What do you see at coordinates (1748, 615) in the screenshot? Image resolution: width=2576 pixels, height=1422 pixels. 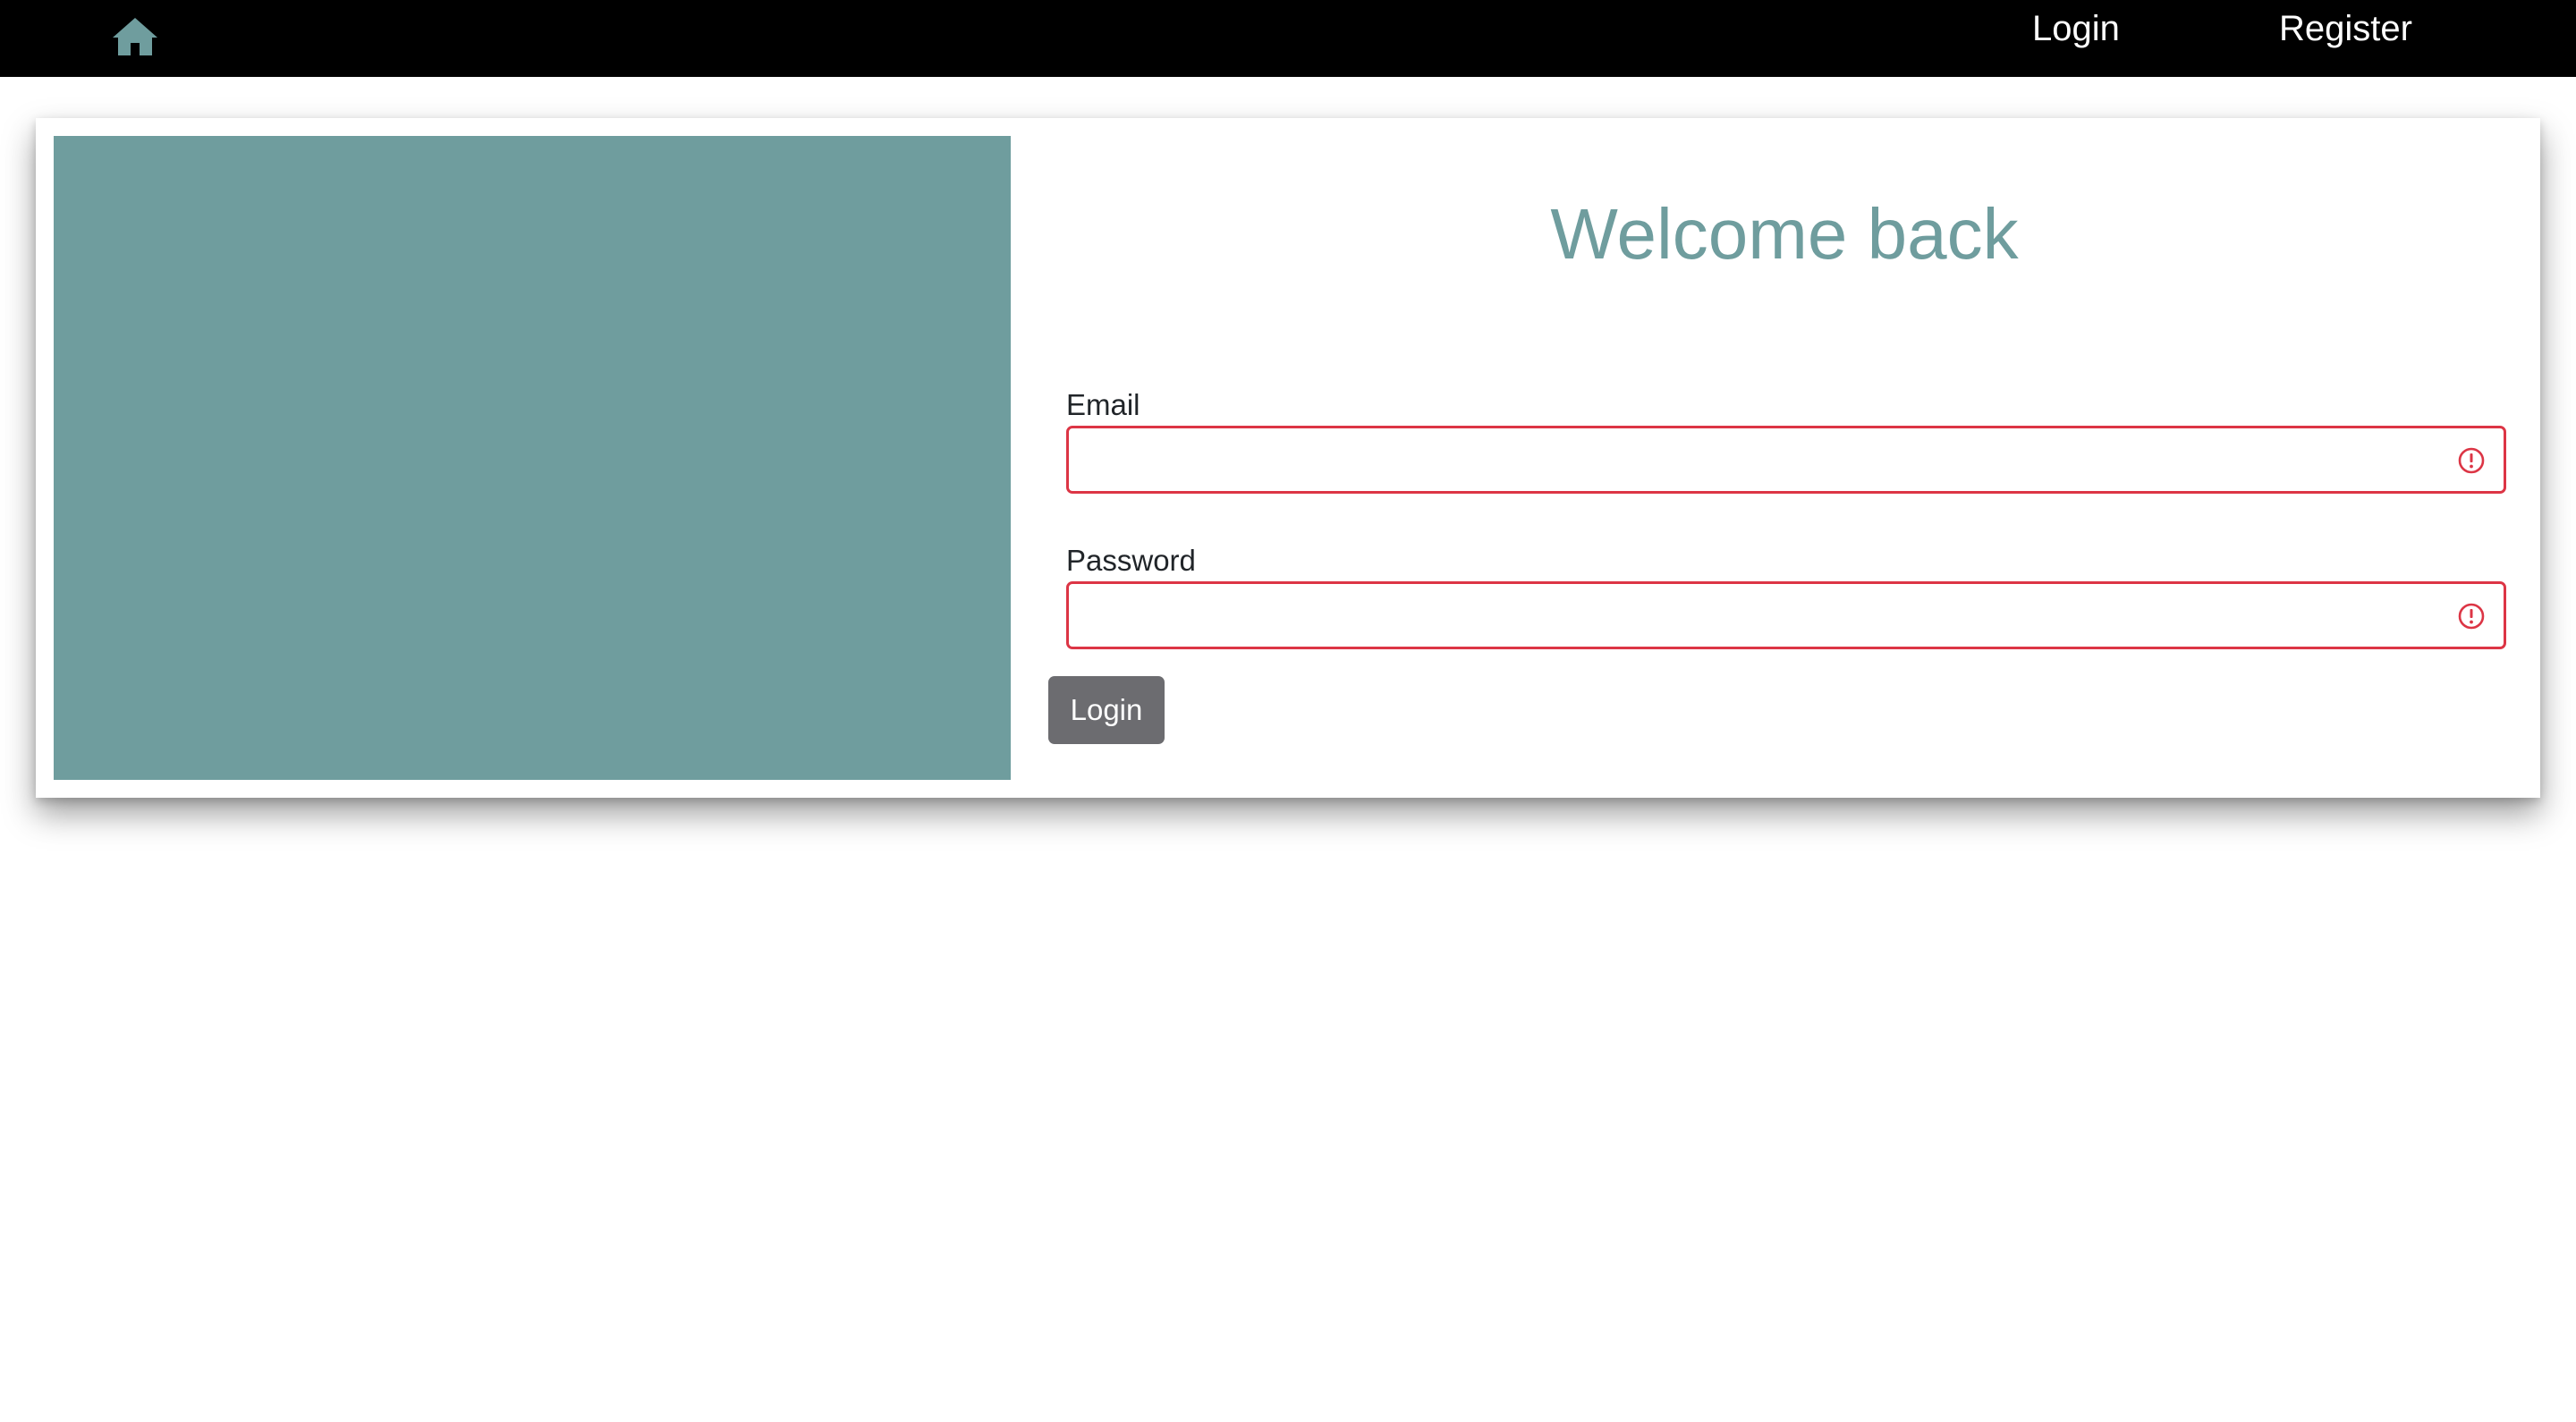 I see `password-input` at bounding box center [1748, 615].